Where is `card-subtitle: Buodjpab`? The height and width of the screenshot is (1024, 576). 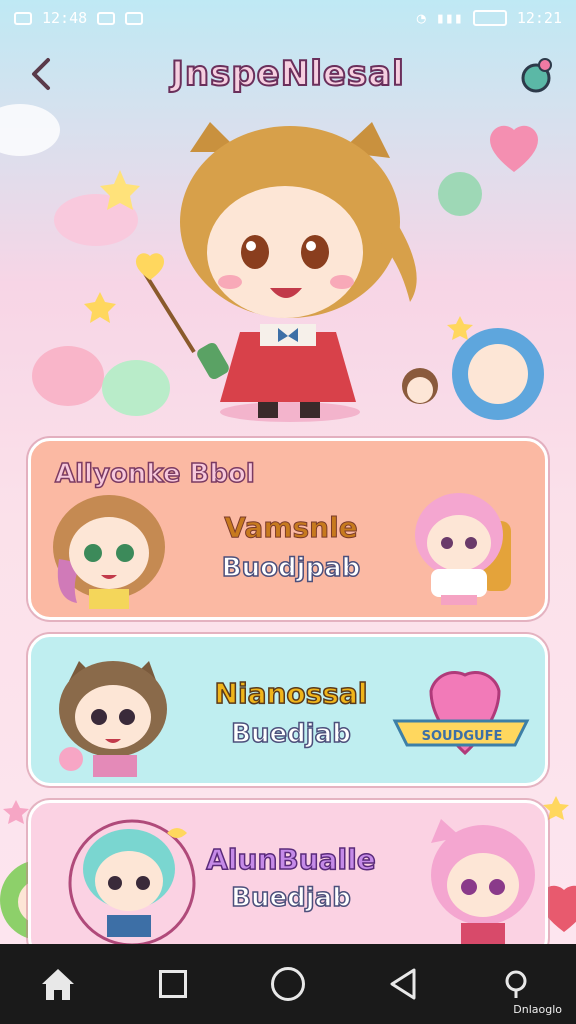
card-subtitle: Buodjpab is located at coordinates (291, 568).